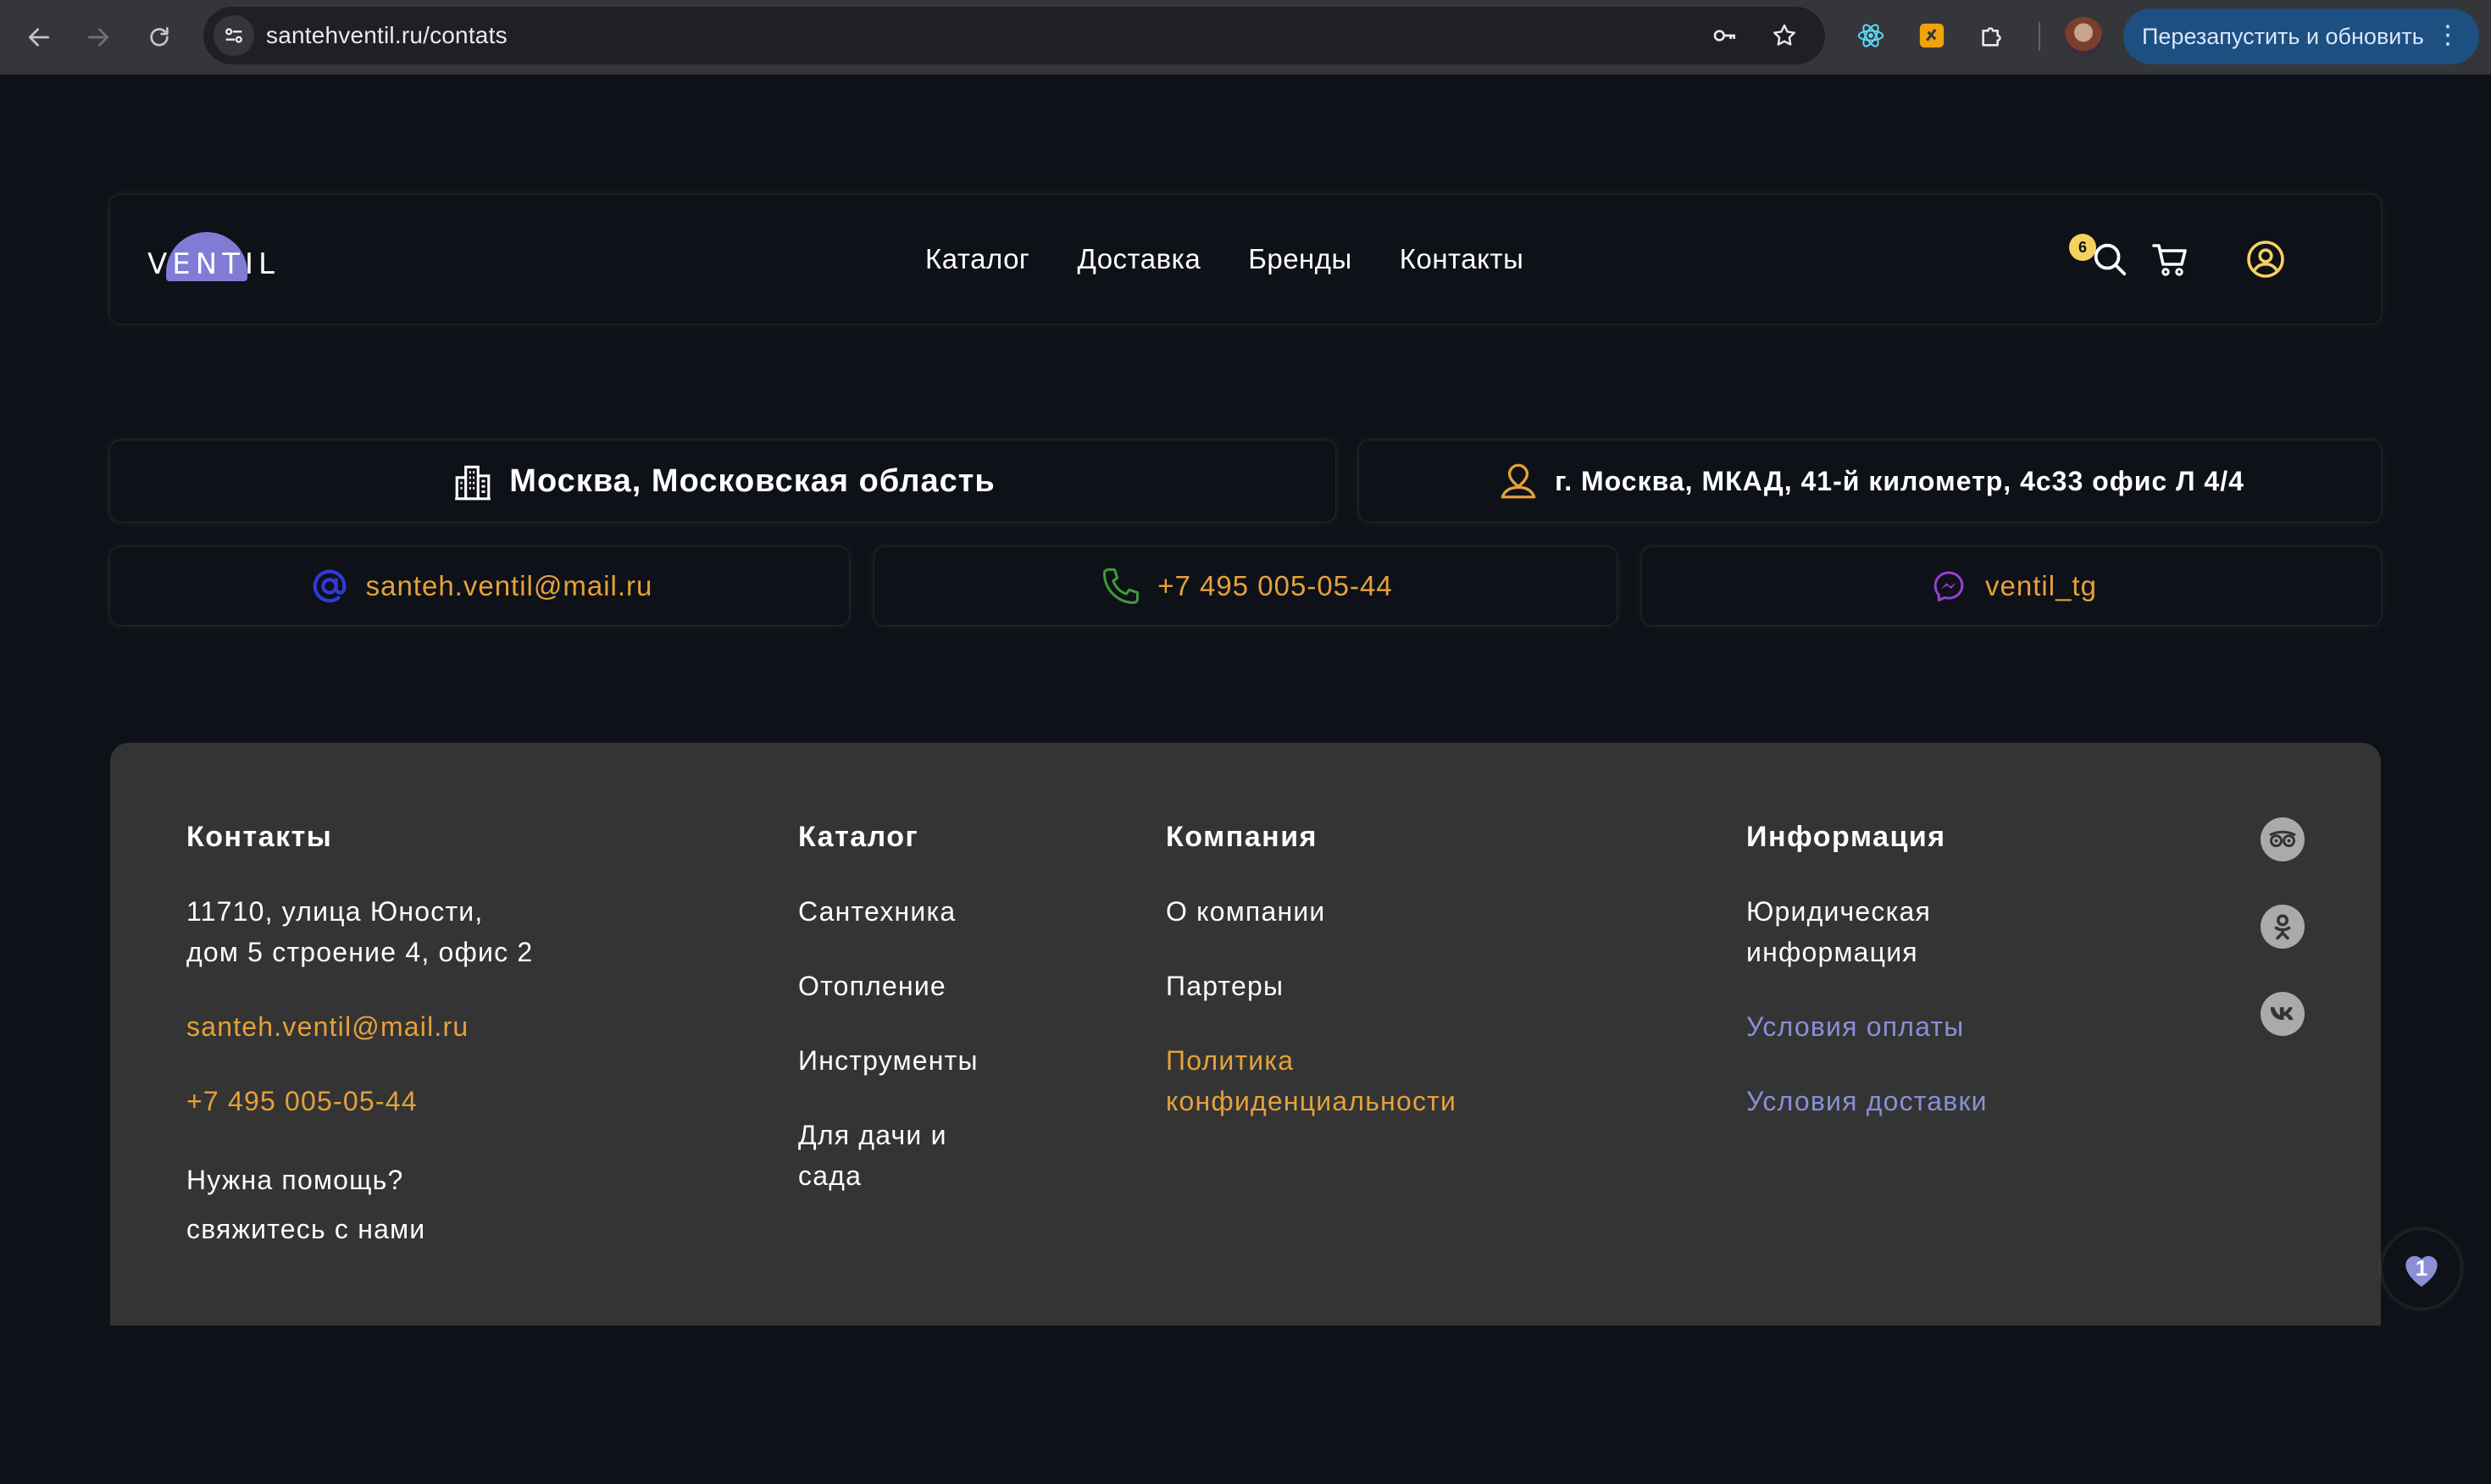 The height and width of the screenshot is (1484, 2491). What do you see at coordinates (1949, 586) in the screenshot?
I see `messenger-icon` at bounding box center [1949, 586].